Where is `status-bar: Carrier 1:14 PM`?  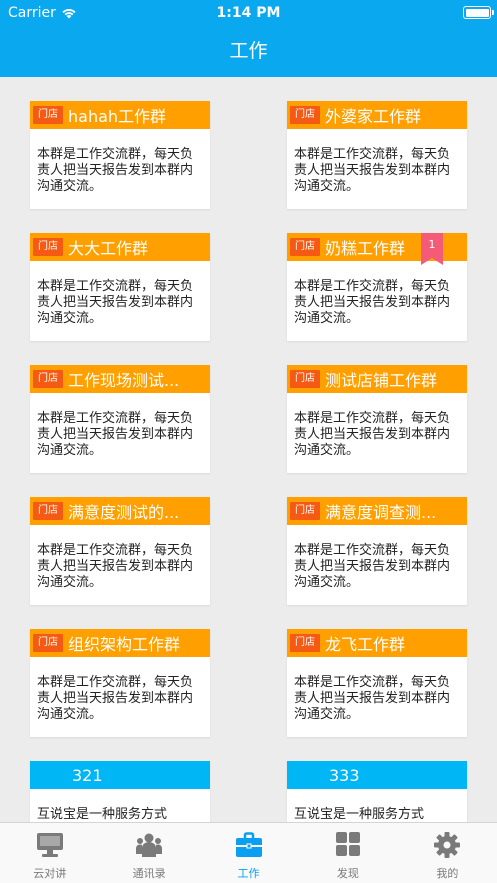
status-bar: Carrier 1:14 PM is located at coordinates (248, 13).